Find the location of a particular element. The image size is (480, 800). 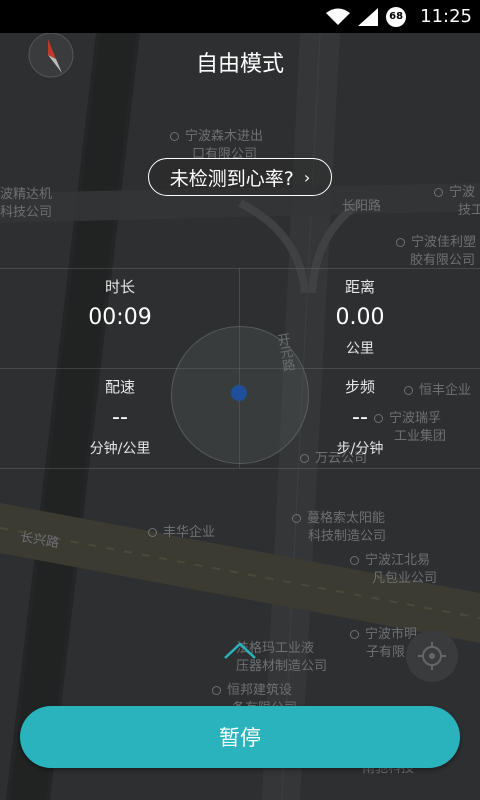

map-label: 宁波森木进出 is located at coordinates (216, 137).